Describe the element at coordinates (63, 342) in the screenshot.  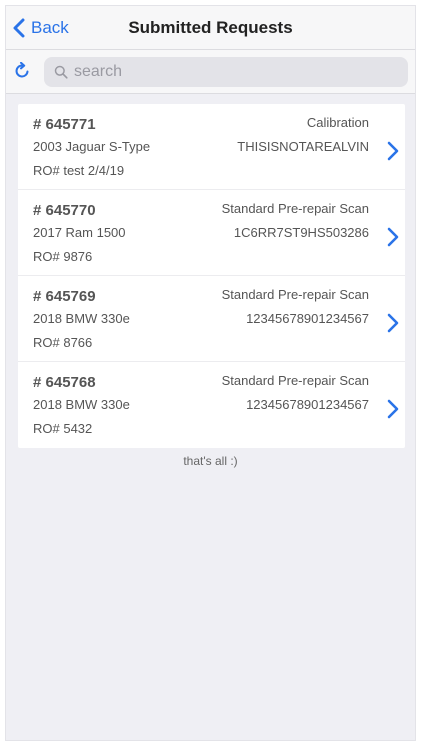
I see `request-ro-number: RO# 8766` at that location.